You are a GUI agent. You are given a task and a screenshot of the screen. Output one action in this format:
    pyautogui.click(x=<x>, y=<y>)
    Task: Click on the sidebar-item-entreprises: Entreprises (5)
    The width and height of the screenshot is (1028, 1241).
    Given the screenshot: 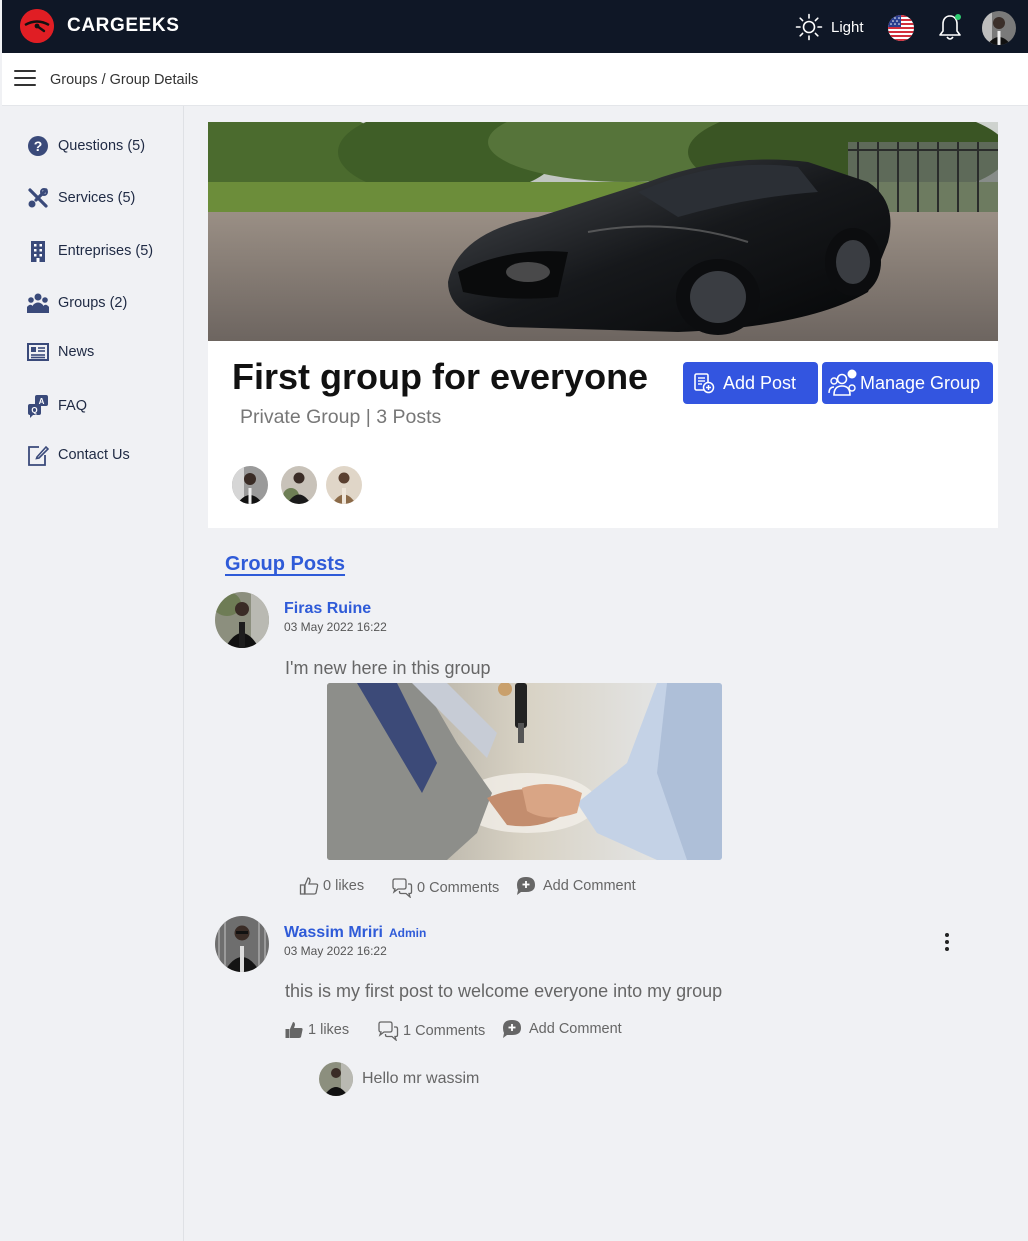 What is the action you would take?
    pyautogui.click(x=89, y=251)
    